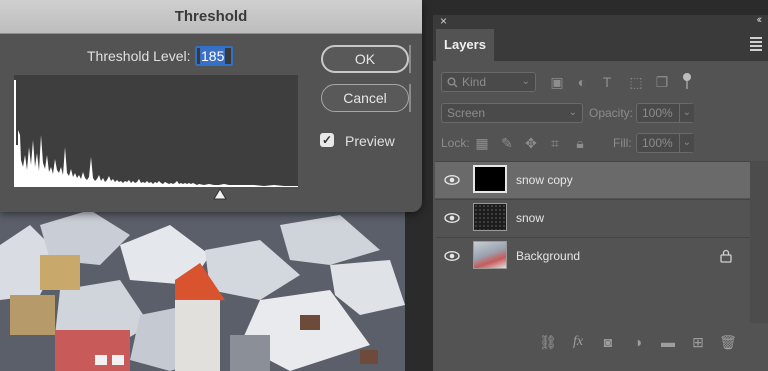 The width and height of the screenshot is (768, 371). What do you see at coordinates (580, 143) in the screenshot?
I see `lock-all-icon: 🔒︎` at bounding box center [580, 143].